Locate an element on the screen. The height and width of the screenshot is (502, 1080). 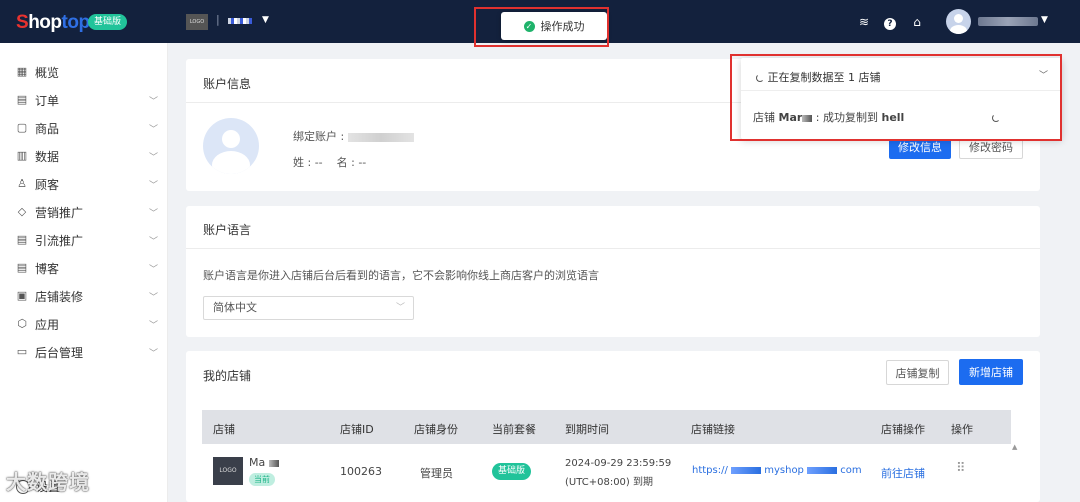
given-name-label: 名 : -- is located at coordinates (351, 162).